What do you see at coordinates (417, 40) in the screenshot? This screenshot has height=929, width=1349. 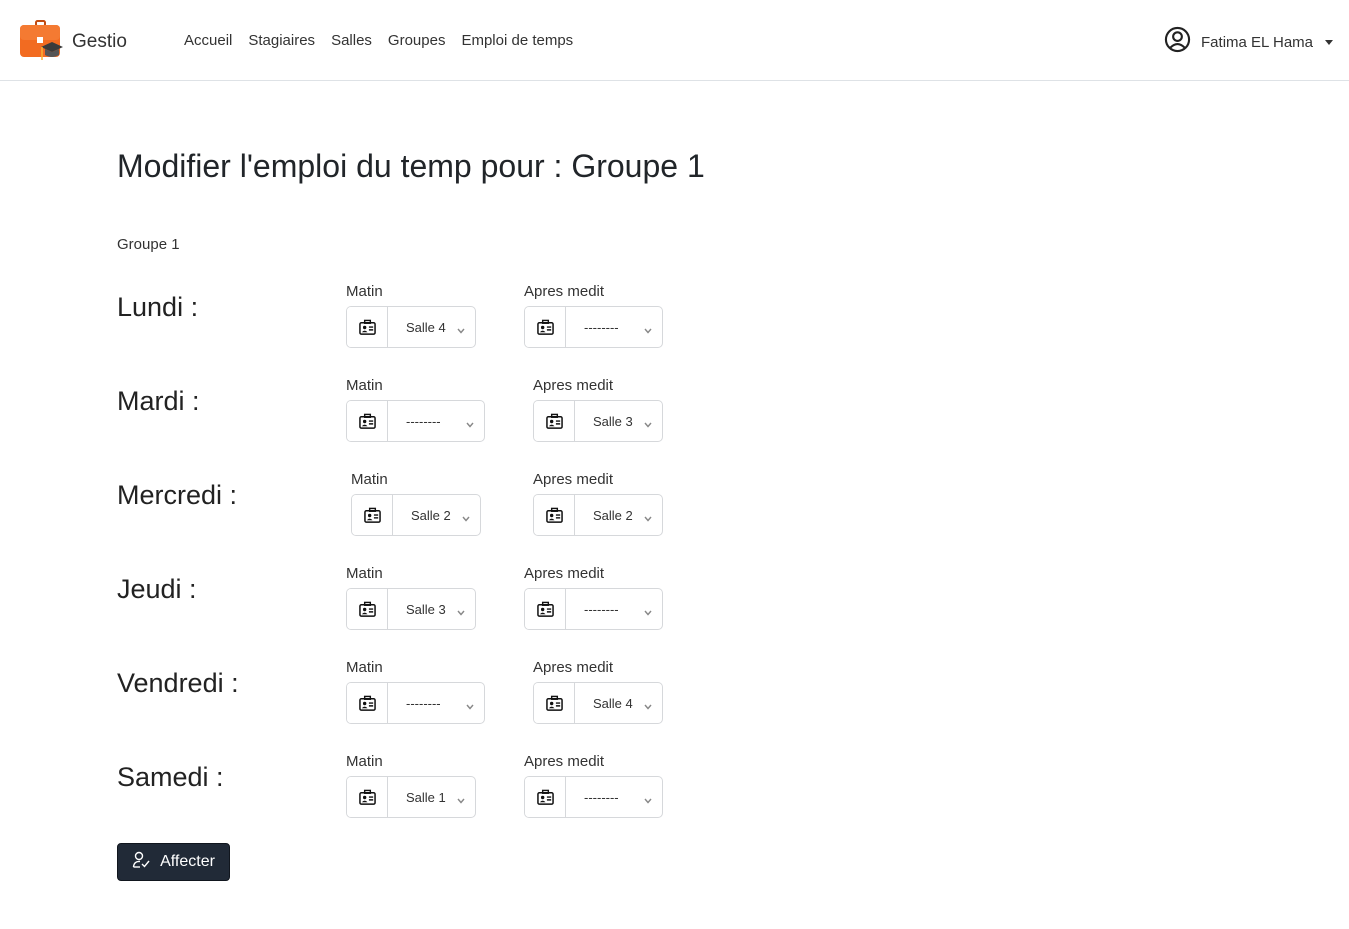 I see `nav-link-groupes: Groupes` at bounding box center [417, 40].